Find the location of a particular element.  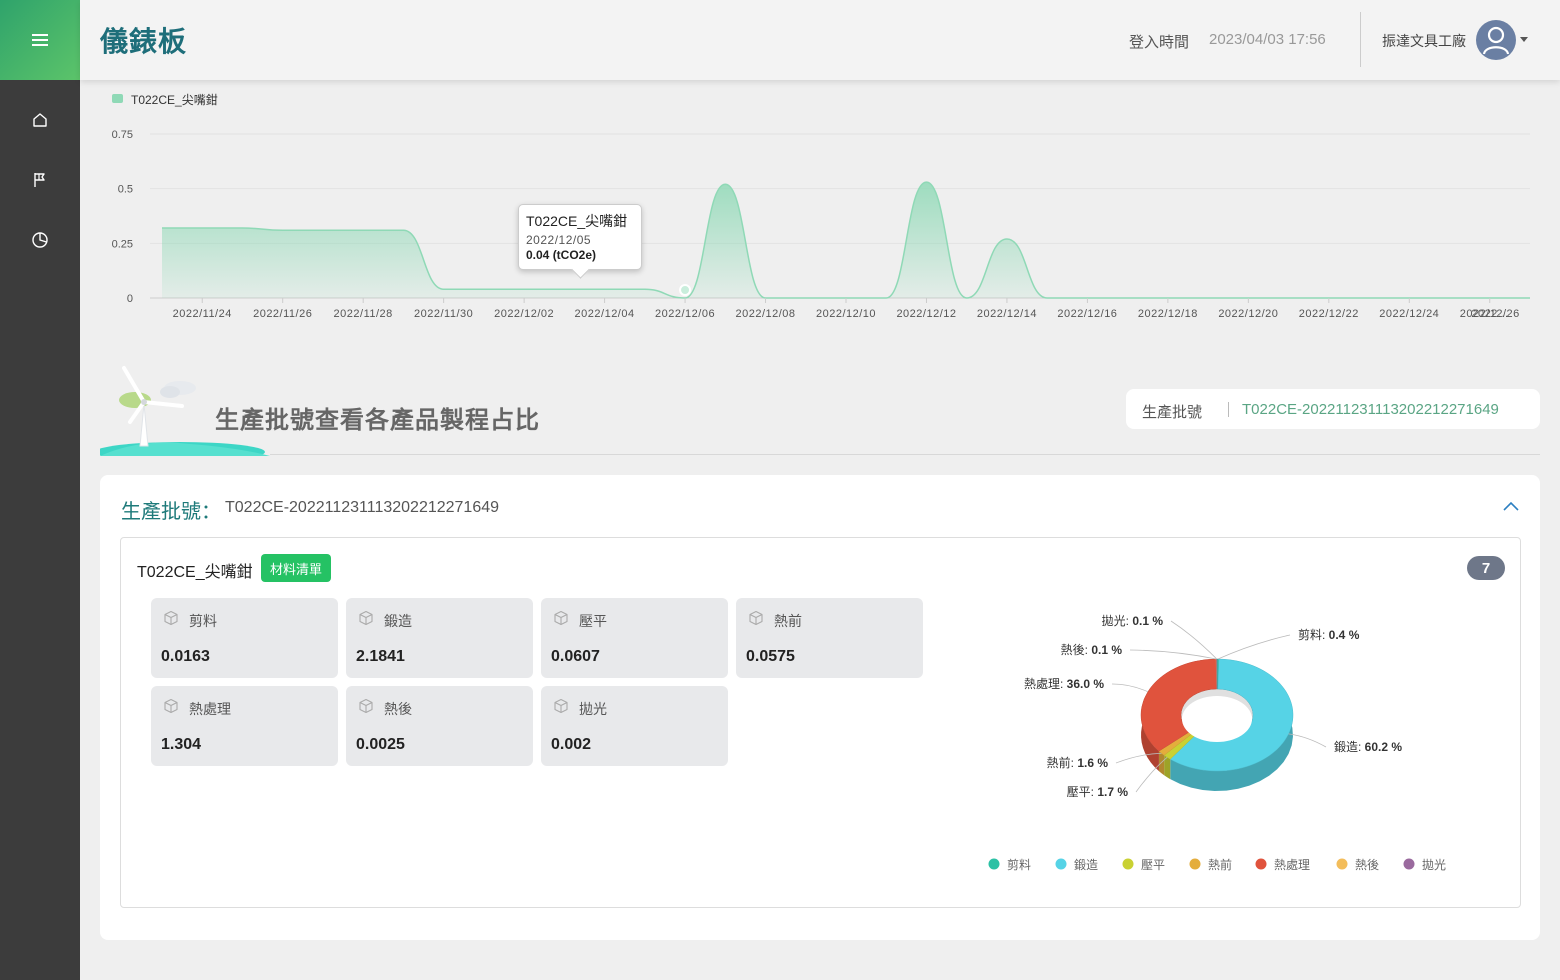

home-icon is located at coordinates (40, 120).